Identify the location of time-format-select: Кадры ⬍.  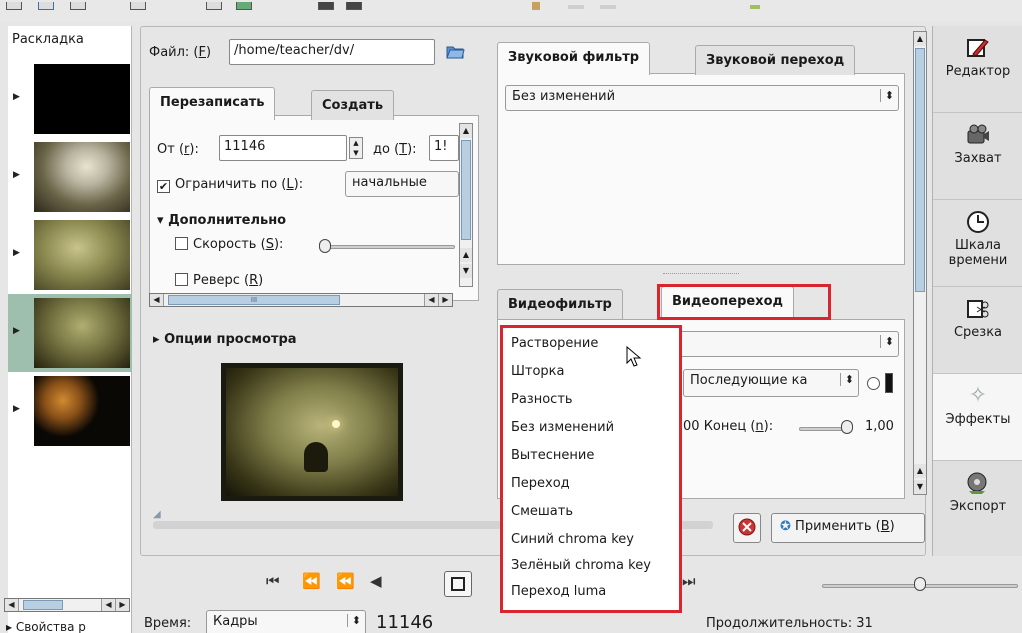
(286, 621).